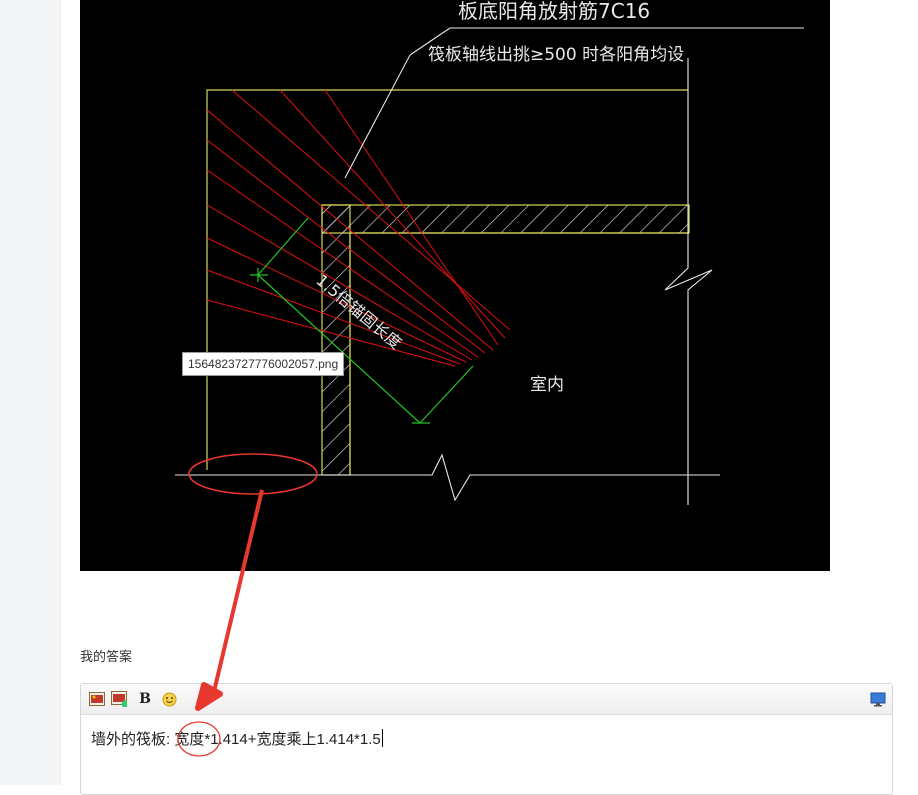  Describe the element at coordinates (106, 656) in the screenshot. I see `answer-heading: 我的答案` at that location.